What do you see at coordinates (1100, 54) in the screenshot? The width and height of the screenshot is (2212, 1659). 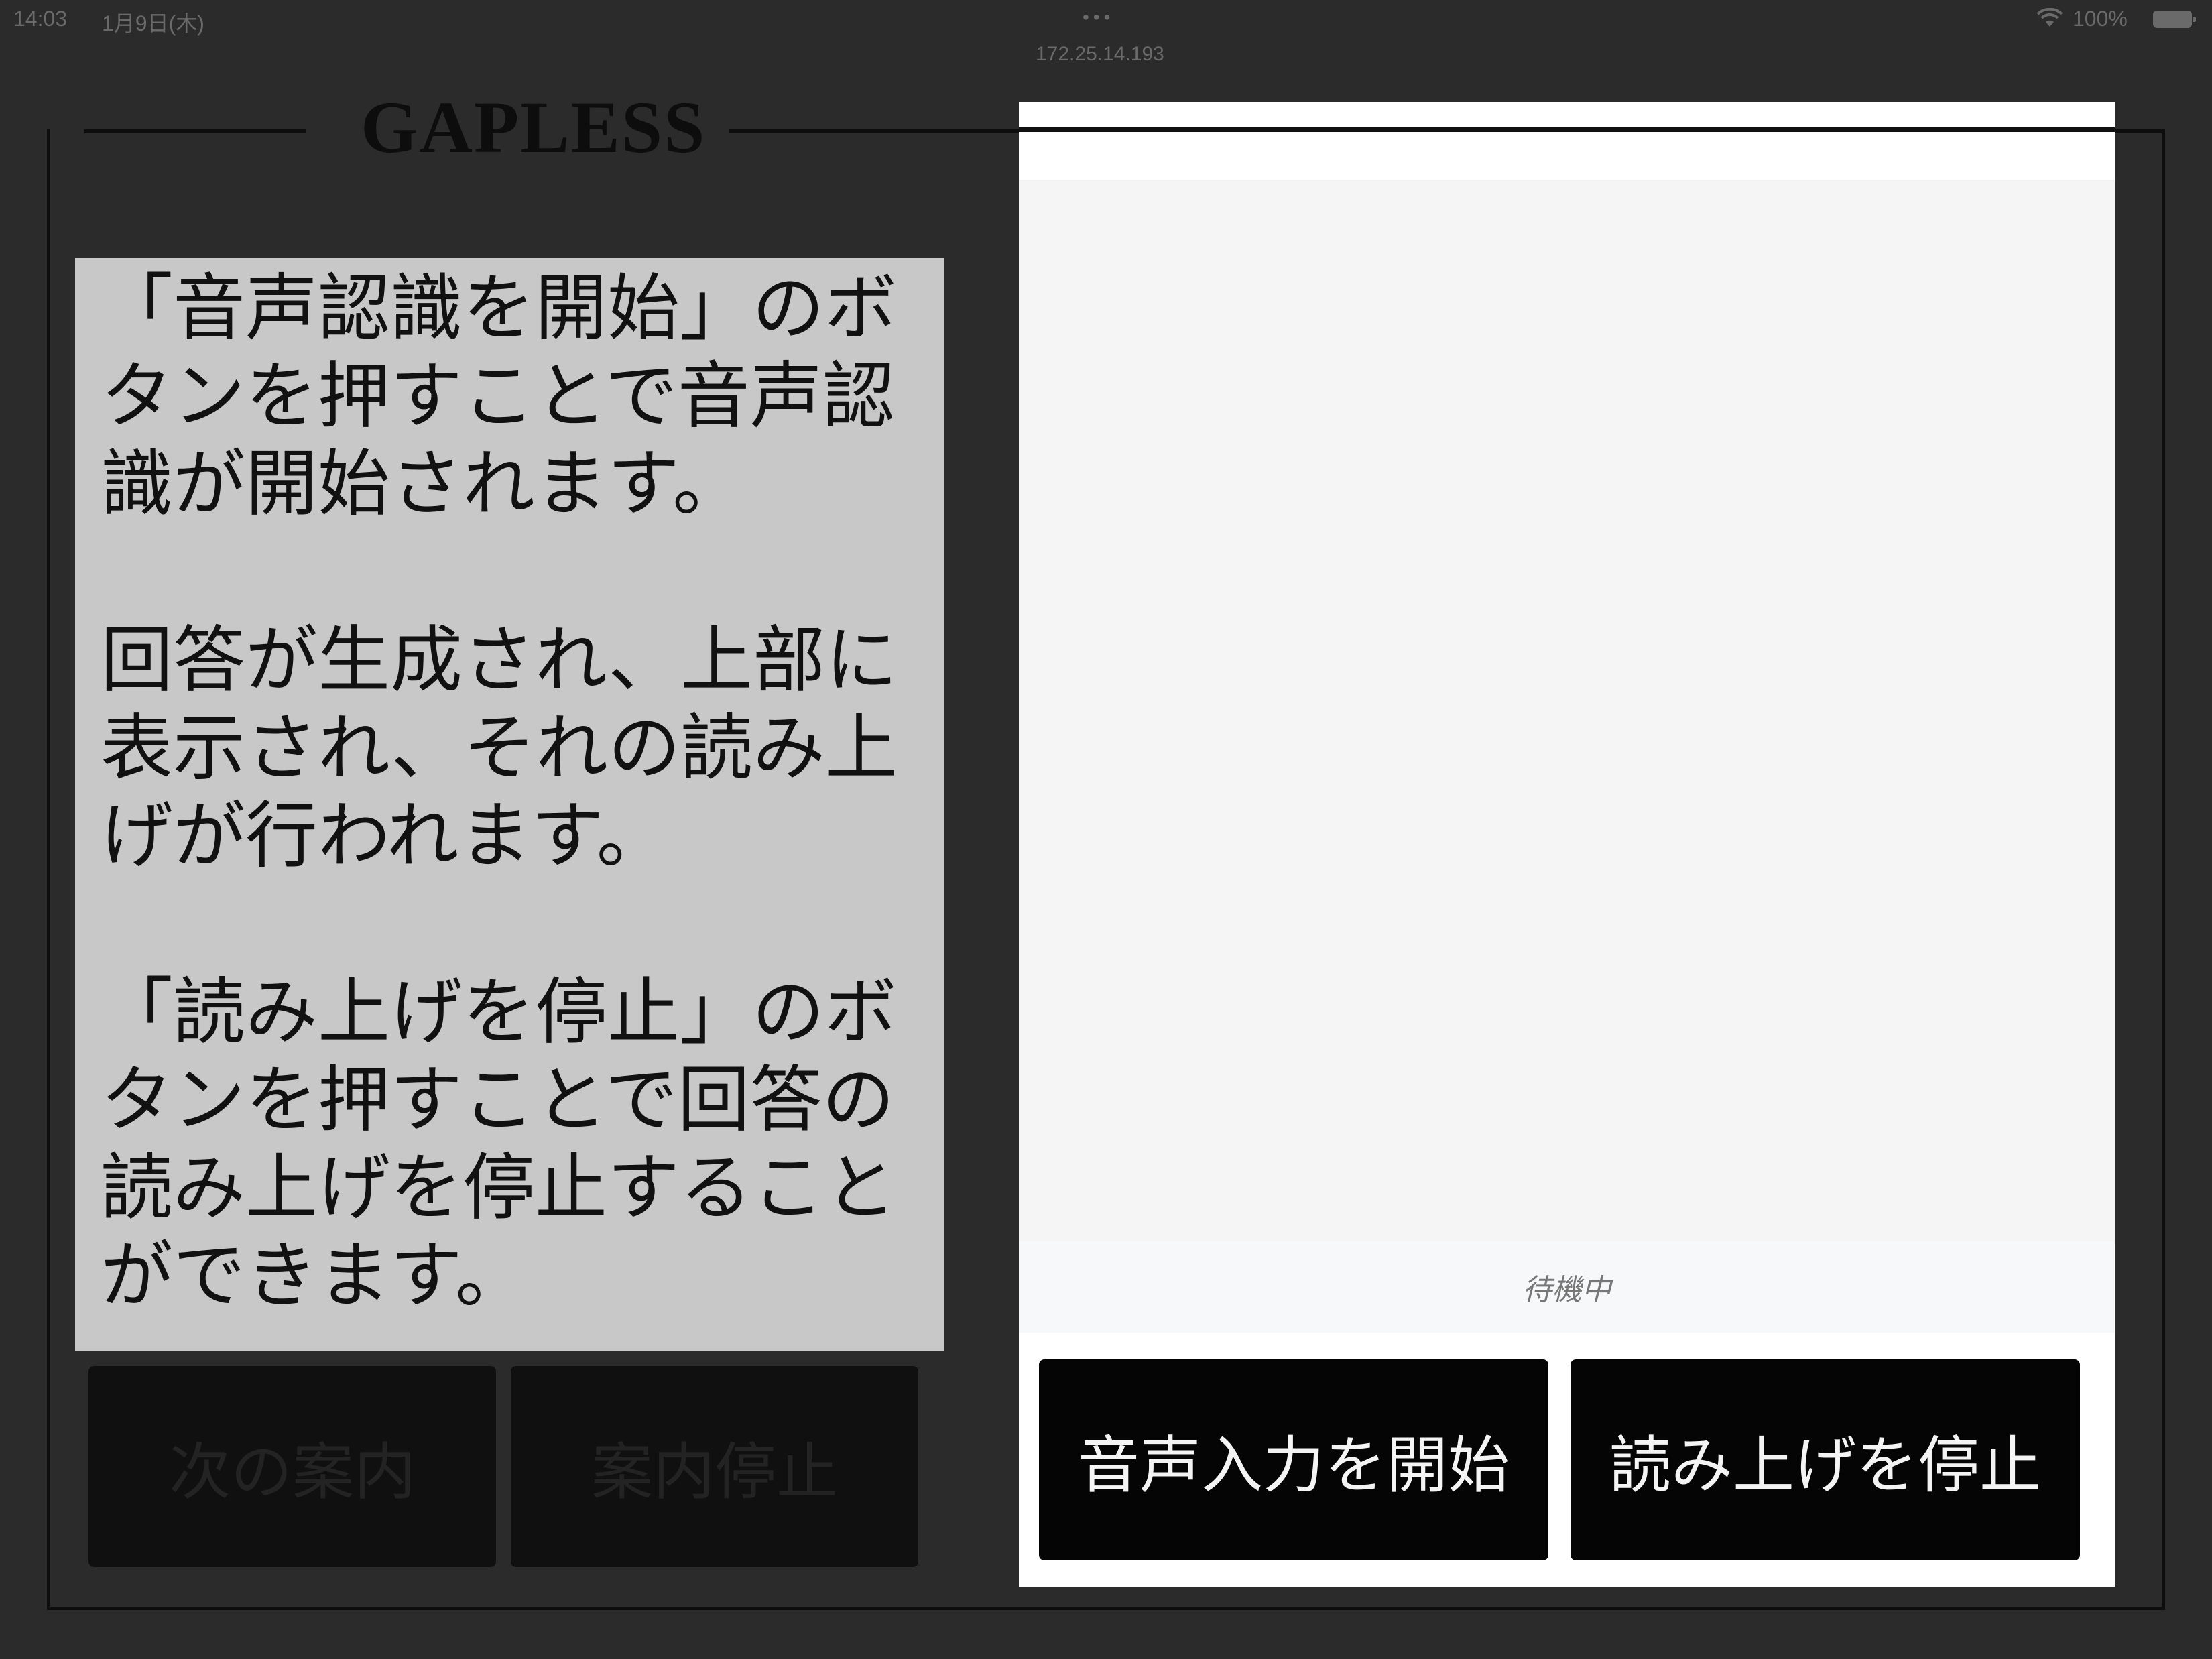 I see `url-address: 172.25.14.193` at bounding box center [1100, 54].